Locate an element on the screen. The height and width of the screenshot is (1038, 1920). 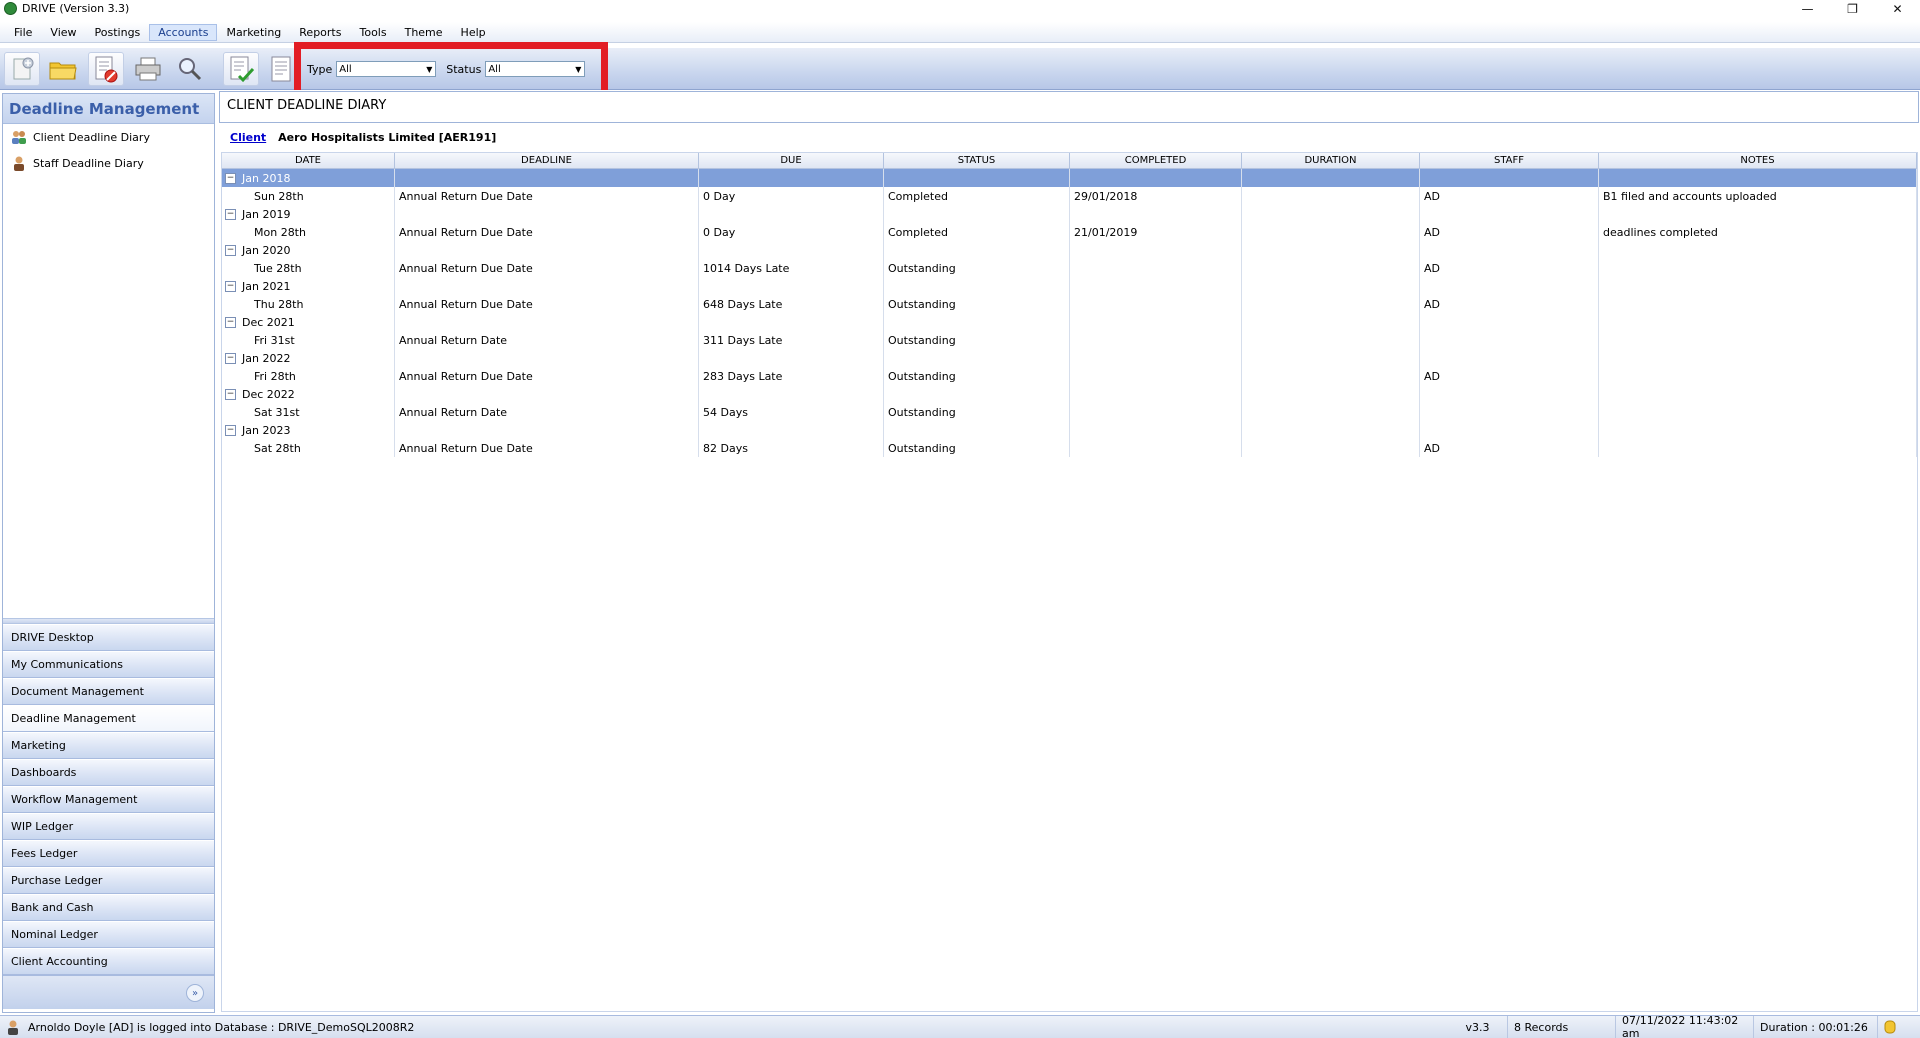
type-select: All ▼ is located at coordinates (386, 69).